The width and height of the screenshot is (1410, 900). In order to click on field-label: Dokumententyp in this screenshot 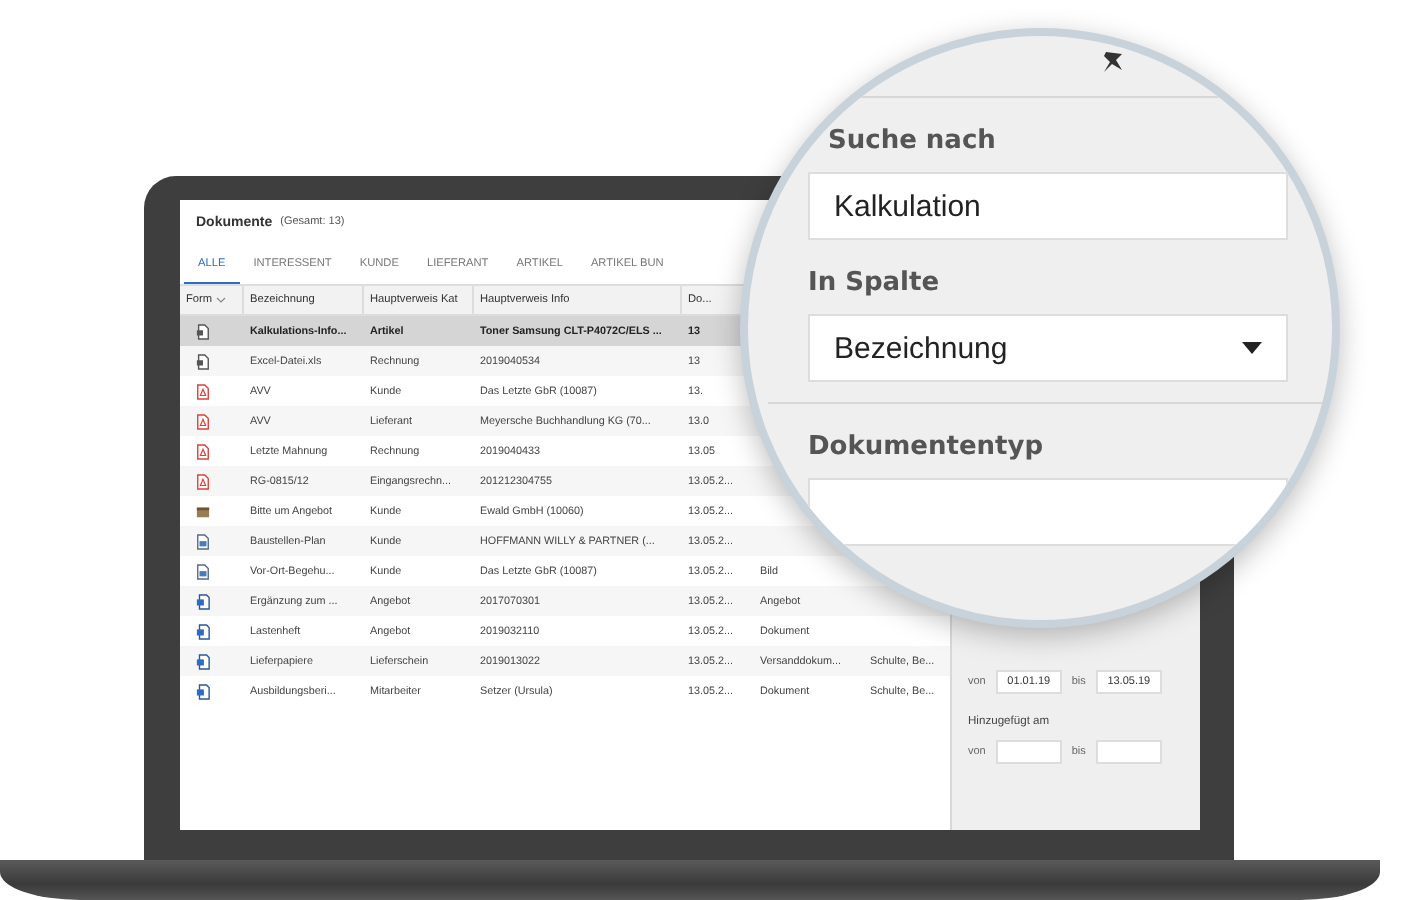, I will do `click(926, 447)`.